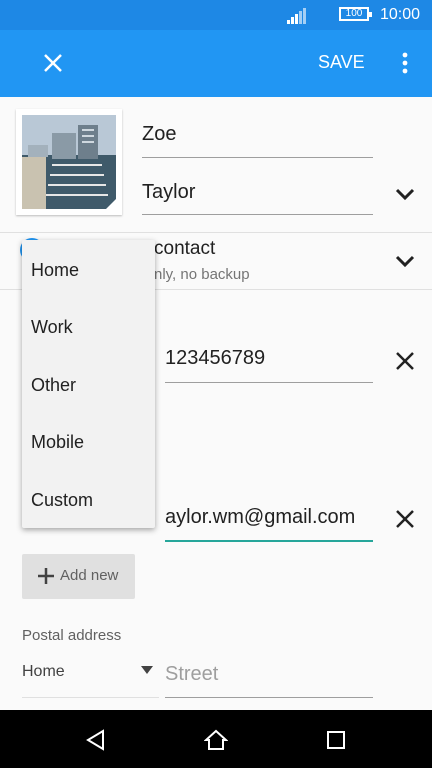 This screenshot has width=432, height=768. I want to click on first-name-field: Zoe, so click(159, 134).